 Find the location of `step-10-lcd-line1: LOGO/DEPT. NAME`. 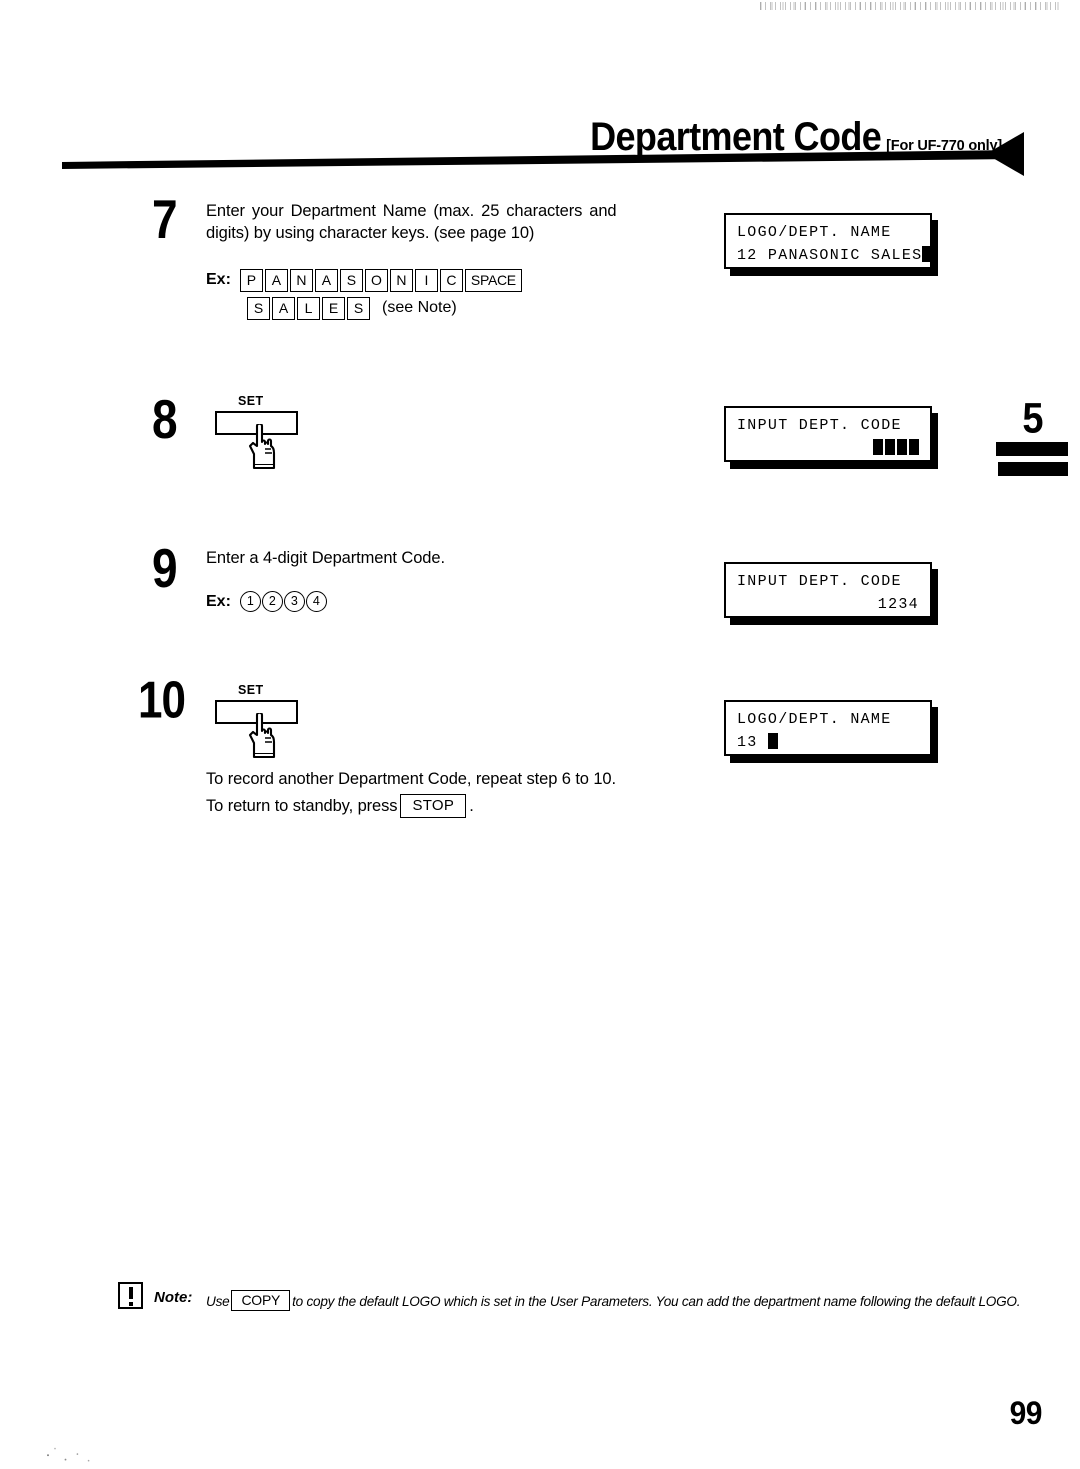

step-10-lcd-line1: LOGO/DEPT. NAME is located at coordinates (814, 719).